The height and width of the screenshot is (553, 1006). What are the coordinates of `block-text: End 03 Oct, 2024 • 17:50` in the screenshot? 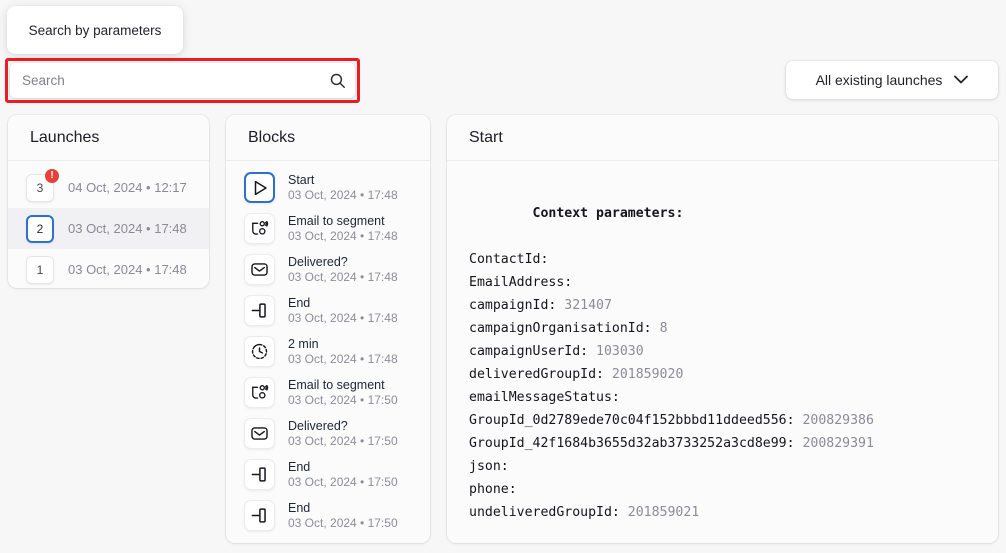 It's located at (343, 515).